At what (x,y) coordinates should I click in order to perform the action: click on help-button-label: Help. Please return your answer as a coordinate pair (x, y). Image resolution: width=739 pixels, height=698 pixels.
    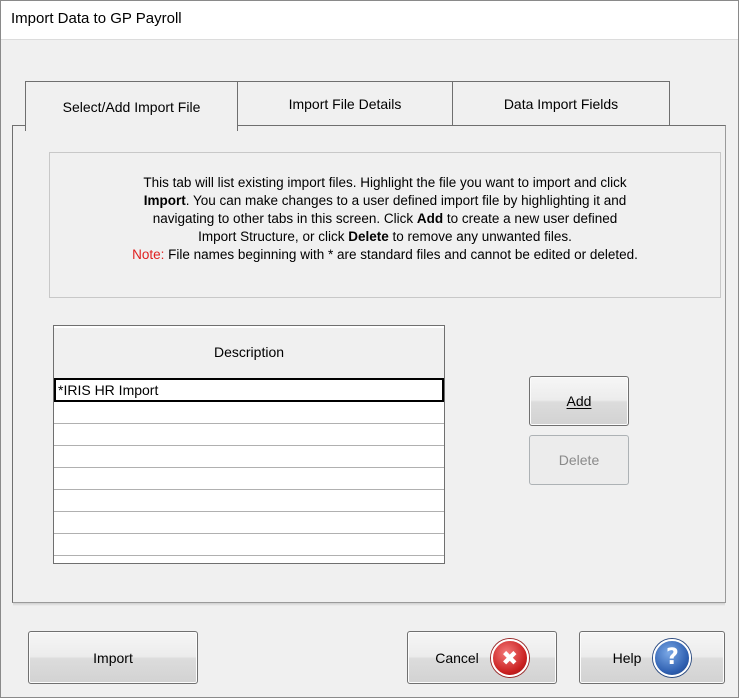
    Looking at the image, I should click on (627, 657).